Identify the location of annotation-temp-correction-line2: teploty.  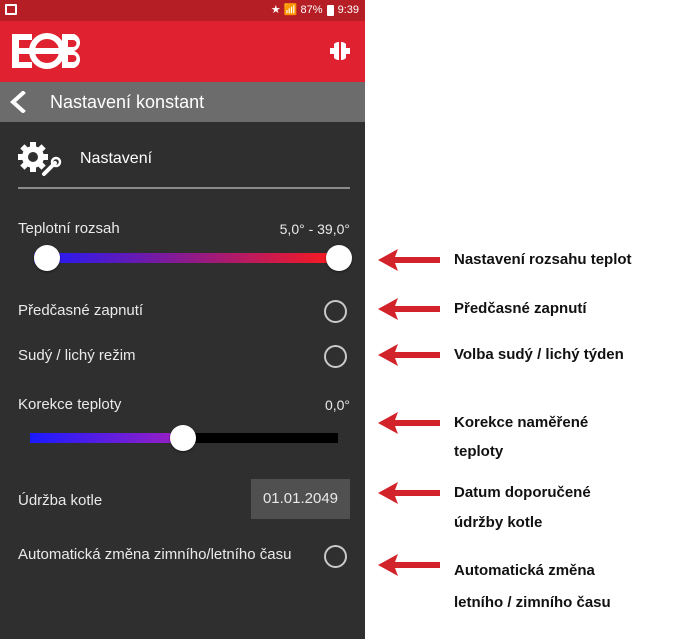
(479, 451).